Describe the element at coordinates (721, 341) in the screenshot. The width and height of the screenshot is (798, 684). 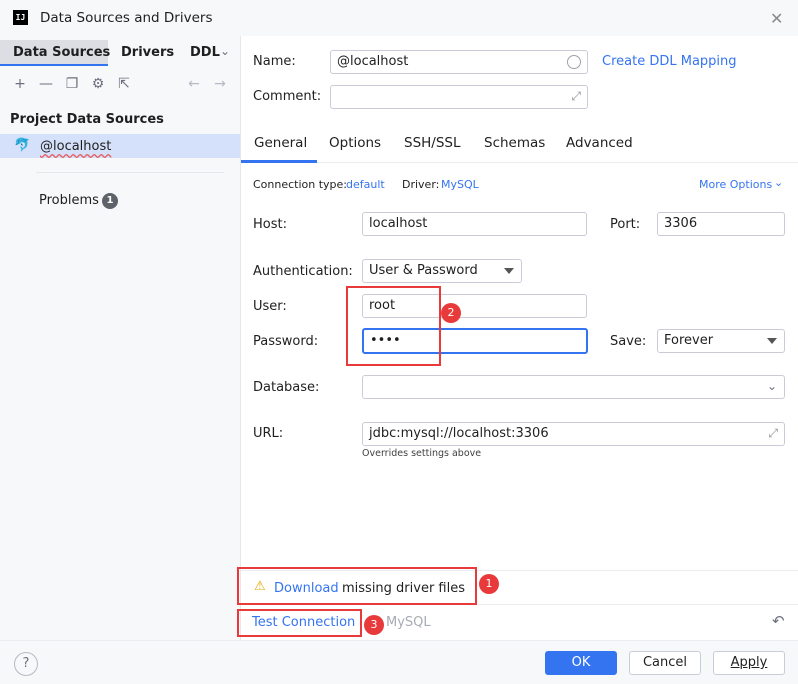
I see `save-select: Forever` at that location.